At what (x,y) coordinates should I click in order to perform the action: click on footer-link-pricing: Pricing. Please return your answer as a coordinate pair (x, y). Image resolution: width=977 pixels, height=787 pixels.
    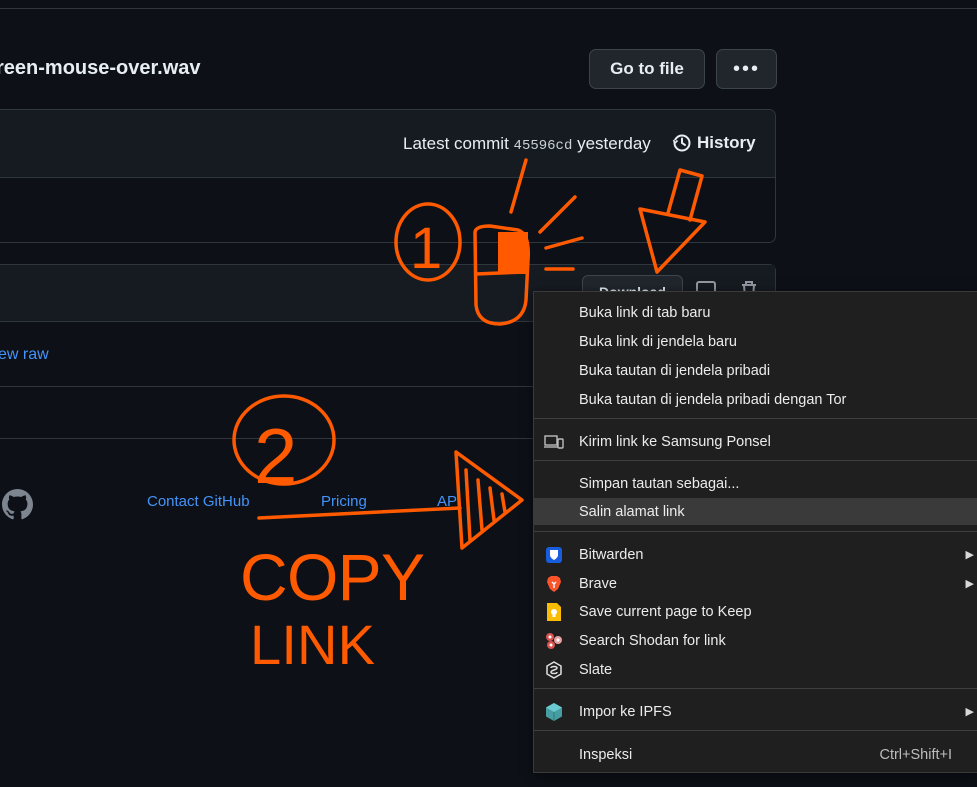
    Looking at the image, I should click on (344, 501).